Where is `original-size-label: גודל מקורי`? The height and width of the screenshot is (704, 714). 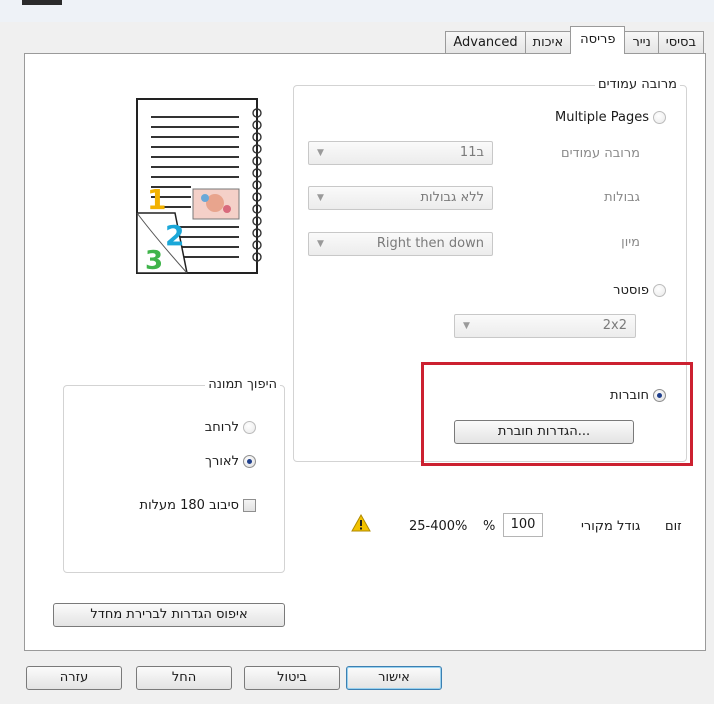
original-size-label: גודל מקורי is located at coordinates (611, 526).